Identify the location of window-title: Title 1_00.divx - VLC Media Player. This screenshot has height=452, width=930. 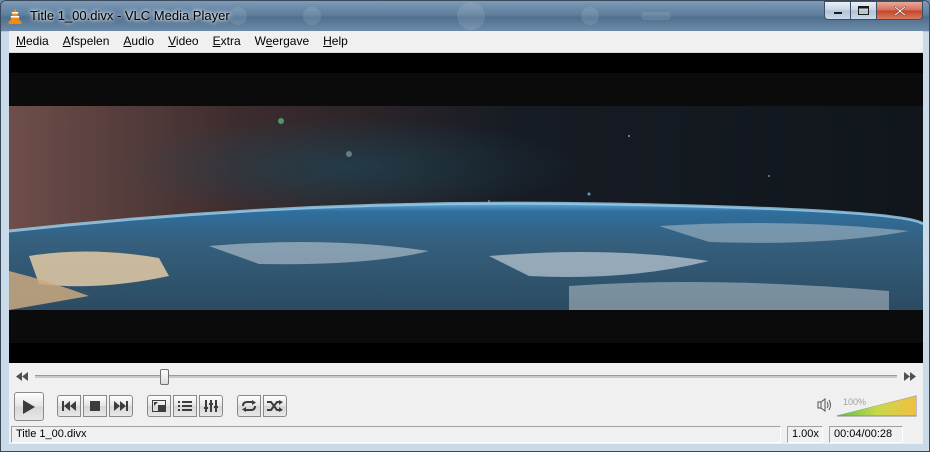
(130, 15).